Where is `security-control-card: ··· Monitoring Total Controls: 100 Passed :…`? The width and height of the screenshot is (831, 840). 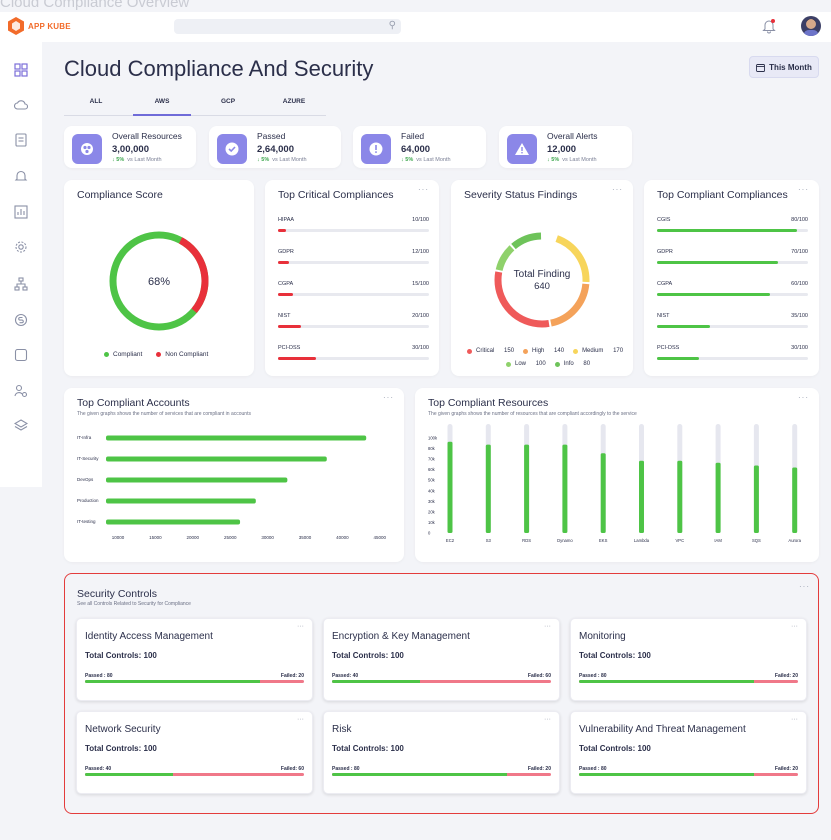
security-control-card: ··· Monitoring Total Controls: 100 Passed :… is located at coordinates (688, 659).